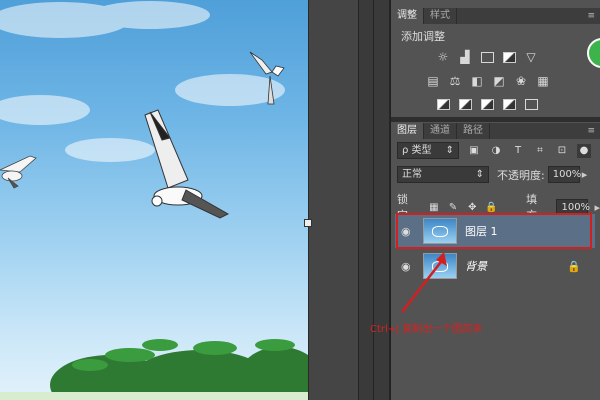 The image size is (600, 400). I want to click on hue-saturation-icon: ▤, so click(433, 81).